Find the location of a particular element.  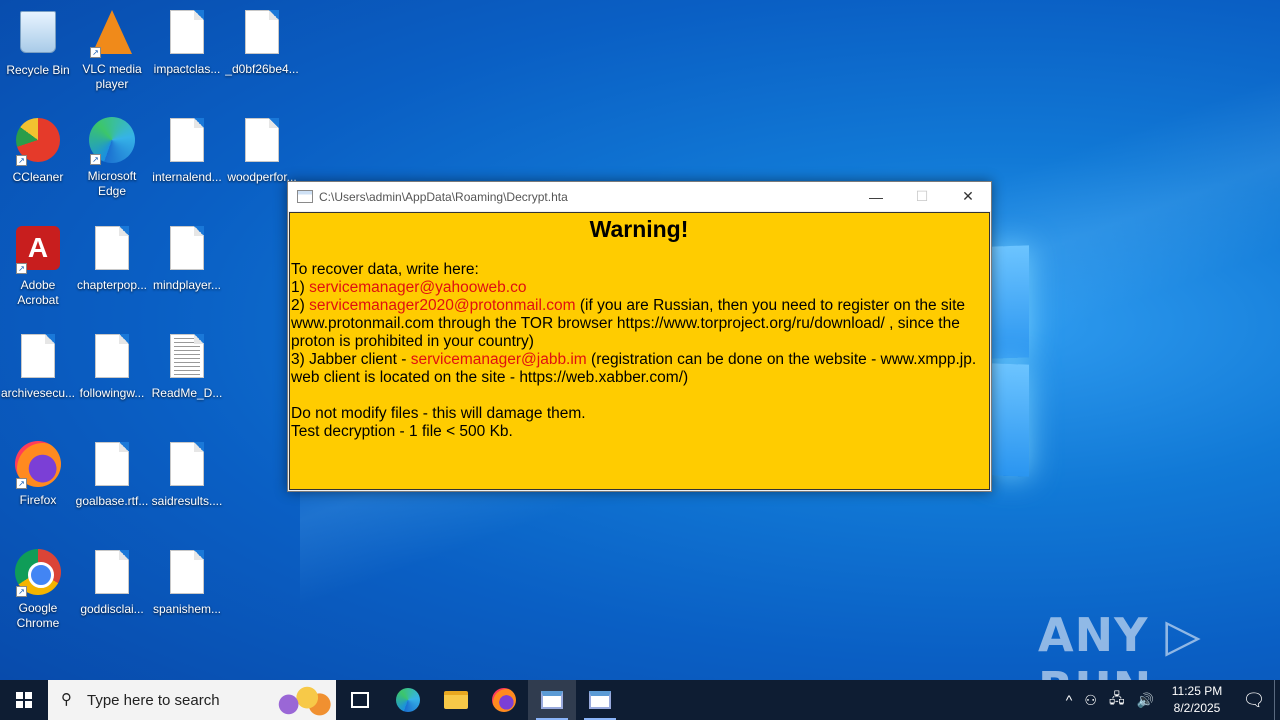

desktop-icon-recycle-bin: Recycle Bin is located at coordinates (38, 43).